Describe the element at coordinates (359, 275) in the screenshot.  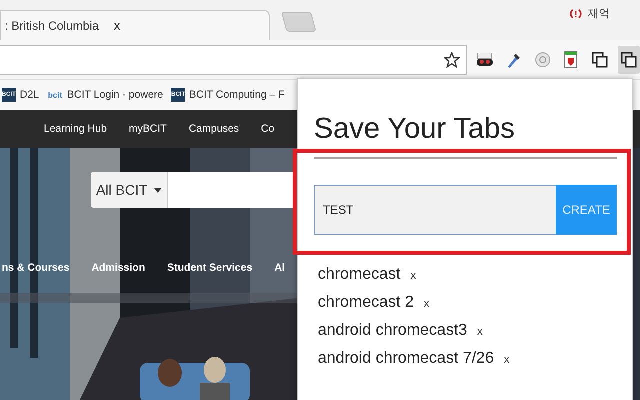
I see `saved-session-link: chromecast` at that location.